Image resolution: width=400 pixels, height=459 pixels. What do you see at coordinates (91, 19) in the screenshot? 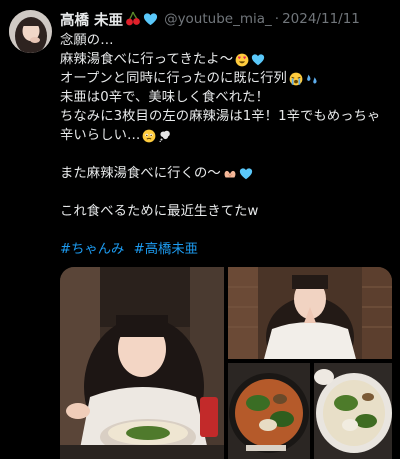
I see `display-name: 高橋 未亜` at bounding box center [91, 19].